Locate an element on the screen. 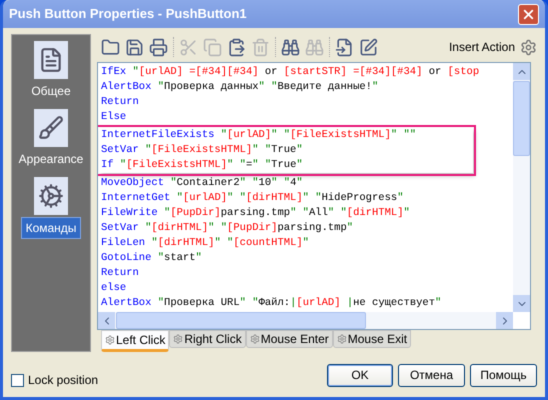 The image size is (548, 400). code-line: FileLen "[dirHTML]" "[countHTML]" is located at coordinates (205, 243).